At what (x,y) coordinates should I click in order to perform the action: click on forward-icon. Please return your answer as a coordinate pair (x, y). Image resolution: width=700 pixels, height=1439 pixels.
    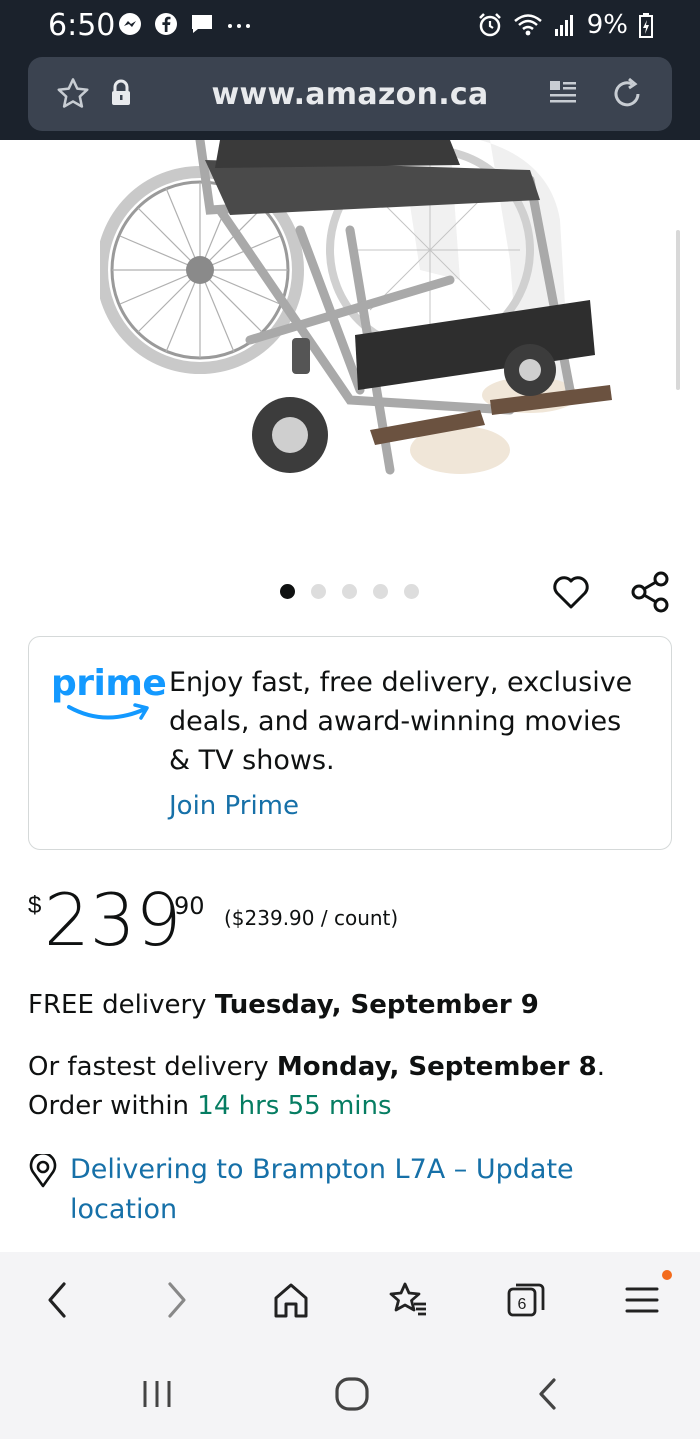
    Looking at the image, I should click on (177, 1300).